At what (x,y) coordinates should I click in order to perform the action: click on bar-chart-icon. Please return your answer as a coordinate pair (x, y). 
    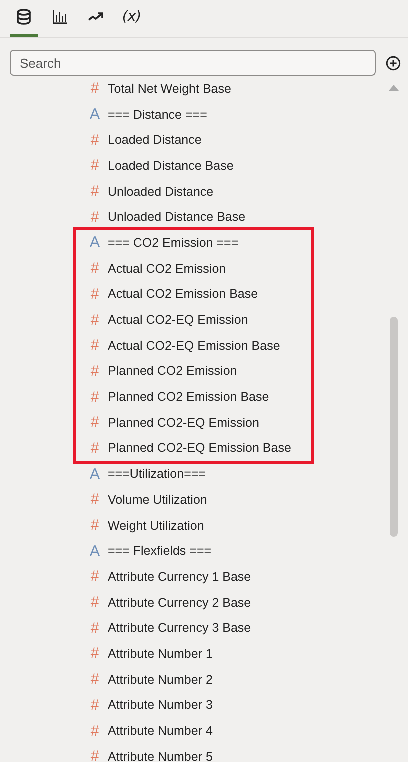
    Looking at the image, I should click on (60, 17).